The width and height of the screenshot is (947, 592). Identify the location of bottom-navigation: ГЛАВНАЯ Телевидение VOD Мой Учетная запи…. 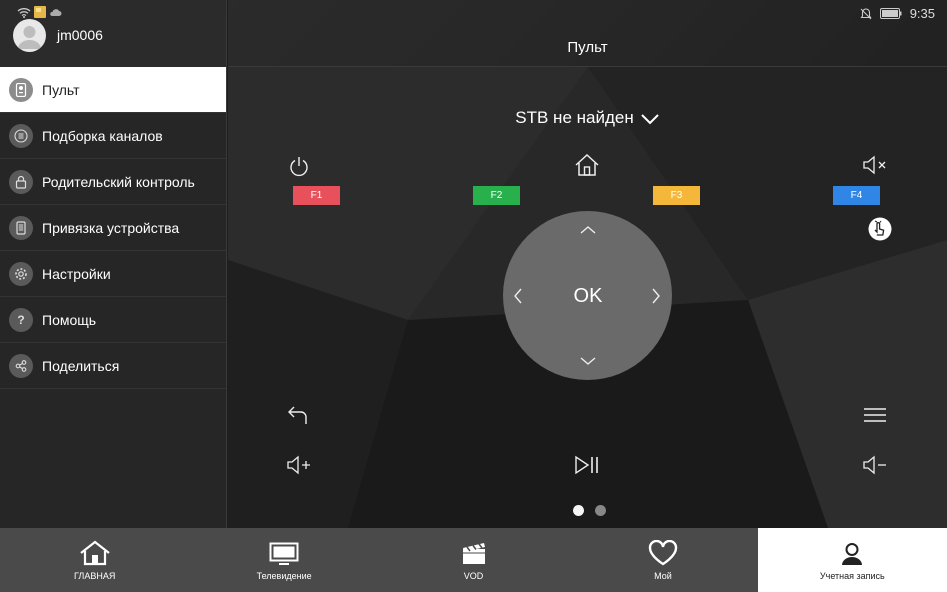
(473, 560).